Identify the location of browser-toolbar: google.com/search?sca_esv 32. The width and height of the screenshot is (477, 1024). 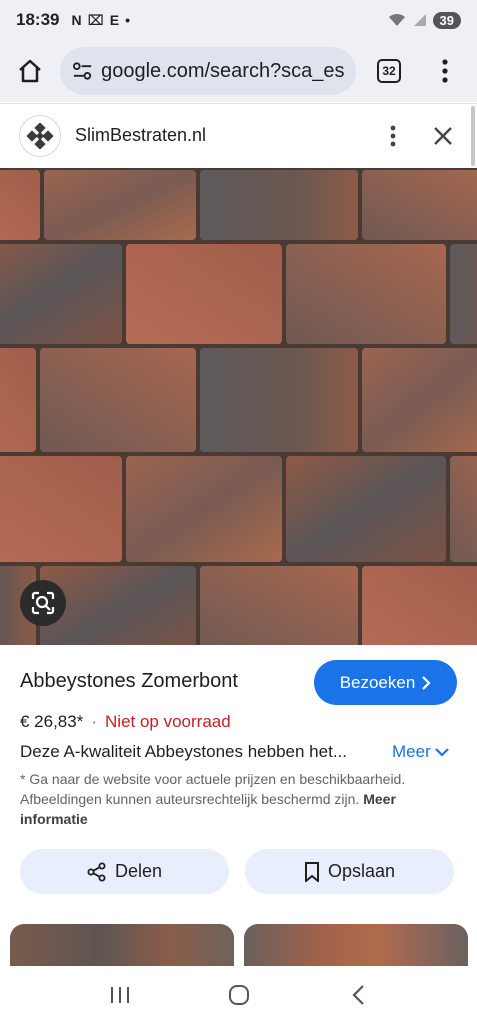
(238, 71).